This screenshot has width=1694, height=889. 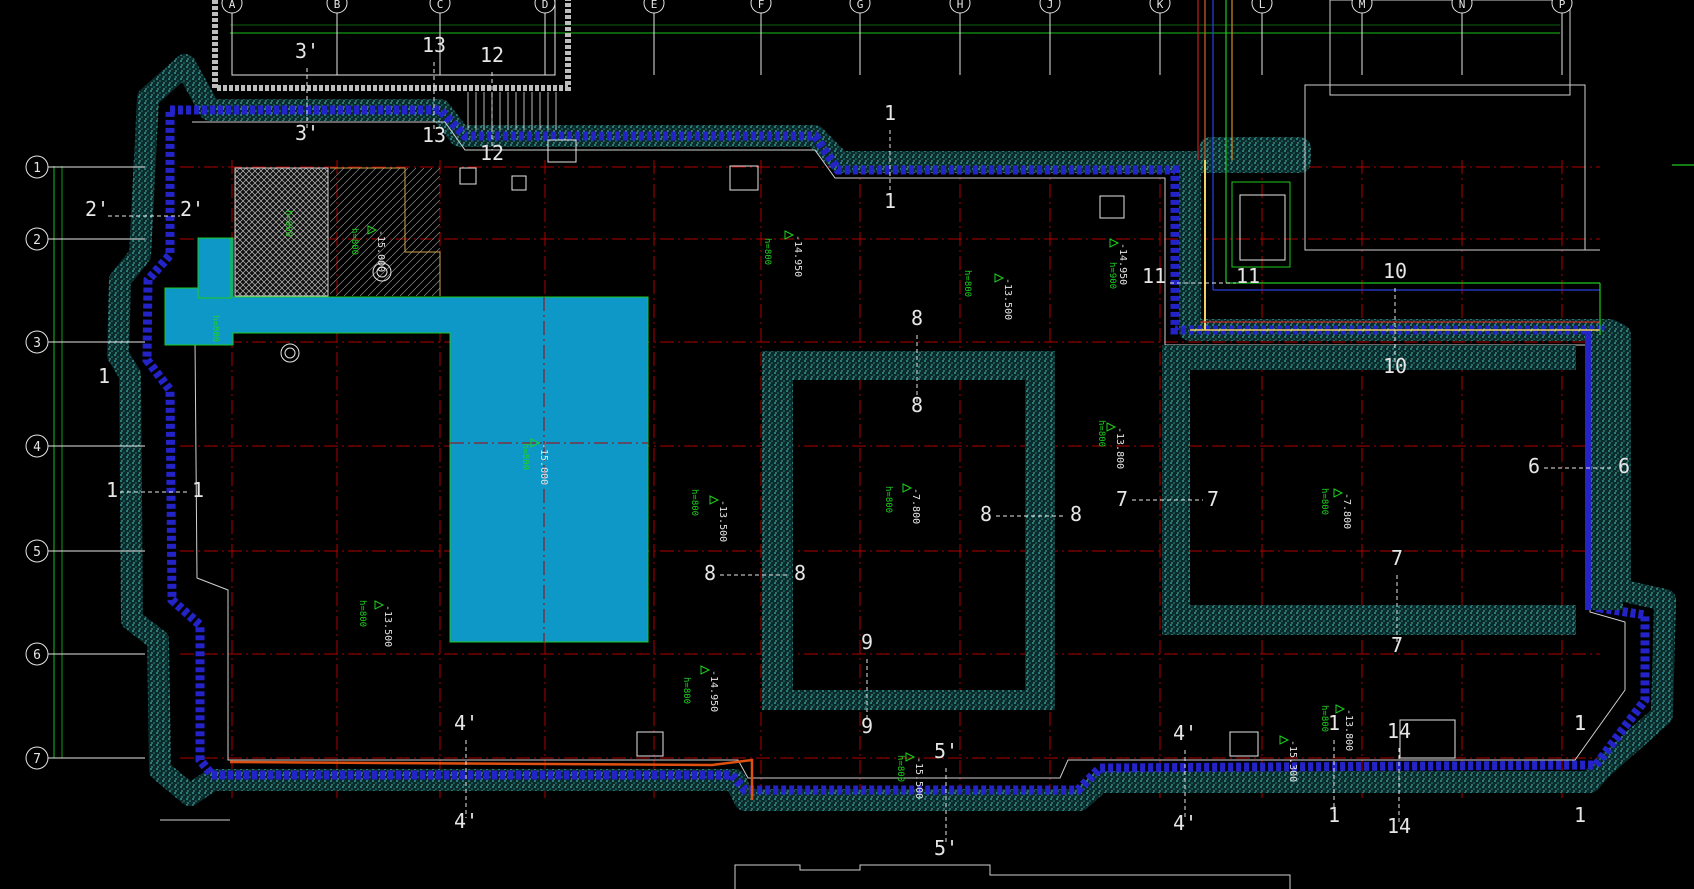 What do you see at coordinates (960, 5) in the screenshot?
I see `grid-bubble-top-label: H` at bounding box center [960, 5].